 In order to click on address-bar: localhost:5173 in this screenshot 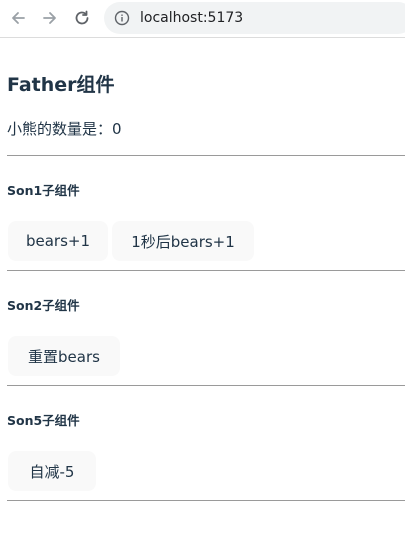, I will do `click(254, 18)`.